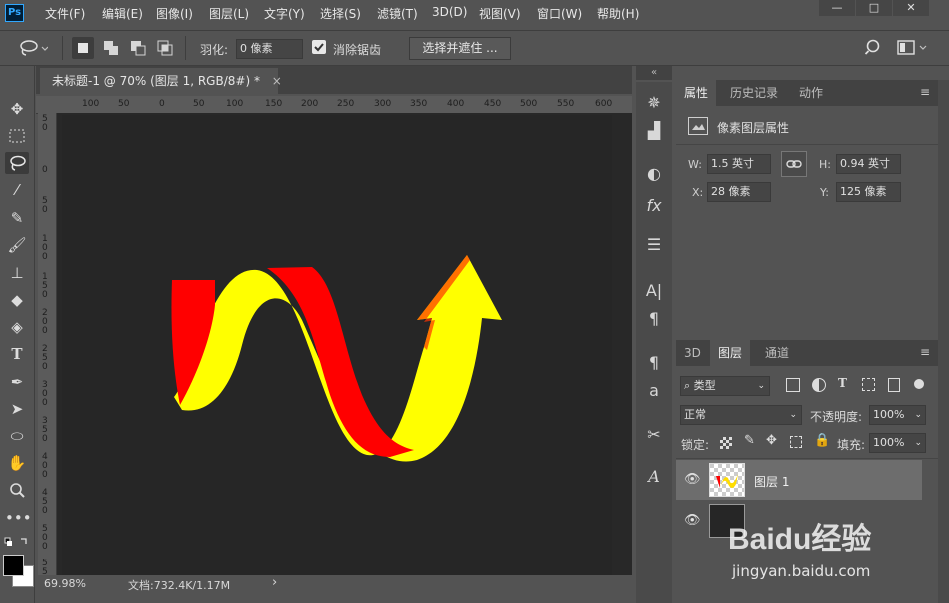  I want to click on stamp-tool: ⊥, so click(17, 273).